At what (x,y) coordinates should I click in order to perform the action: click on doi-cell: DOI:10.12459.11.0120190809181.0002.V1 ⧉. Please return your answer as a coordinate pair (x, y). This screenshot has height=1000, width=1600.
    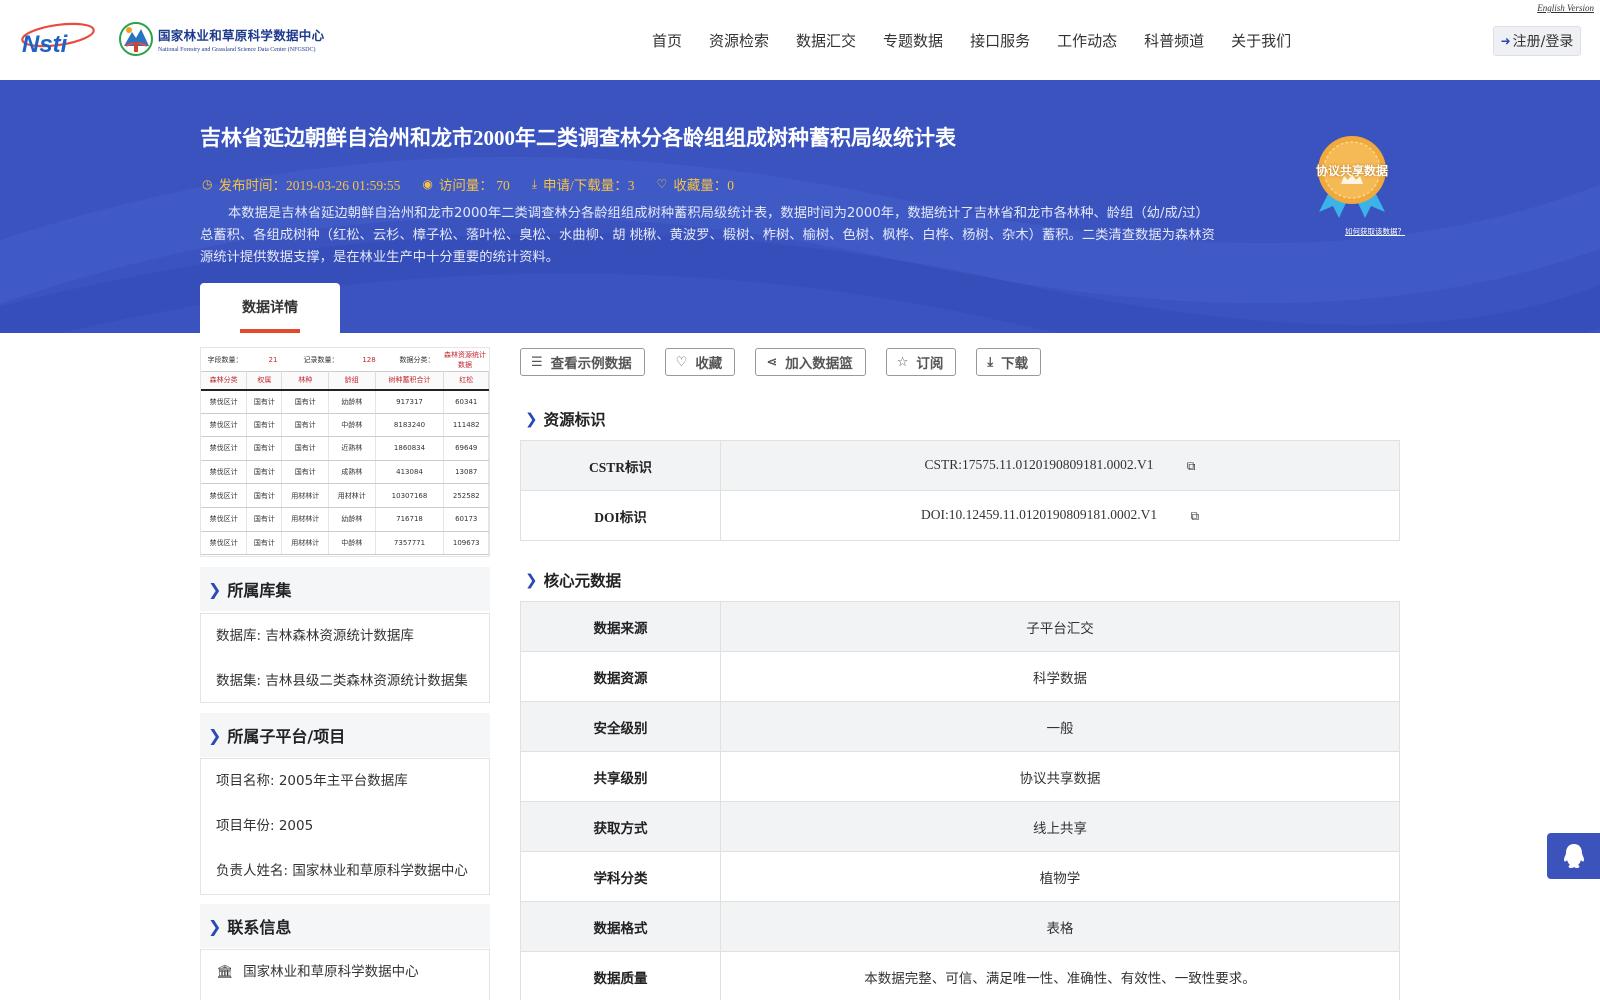
    Looking at the image, I should click on (1060, 515).